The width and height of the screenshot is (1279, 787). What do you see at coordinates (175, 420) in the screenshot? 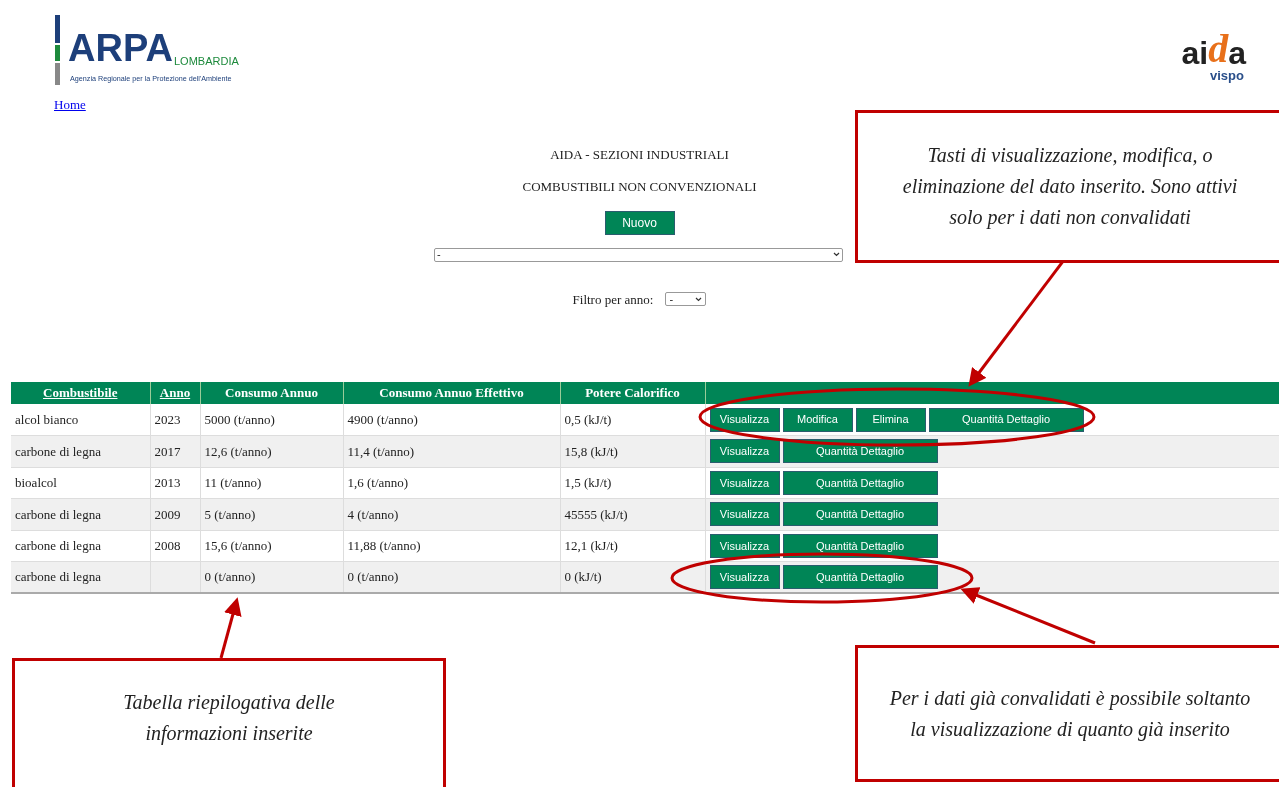
I see `table-cell: 2023` at bounding box center [175, 420].